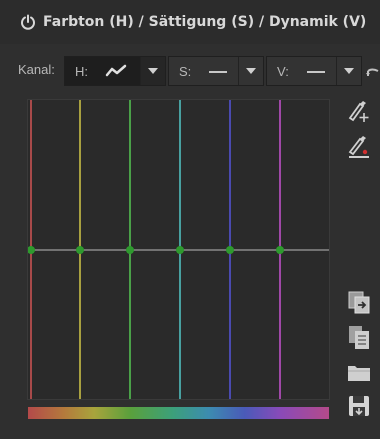  I want to click on pick-point-icon, so click(359, 111).